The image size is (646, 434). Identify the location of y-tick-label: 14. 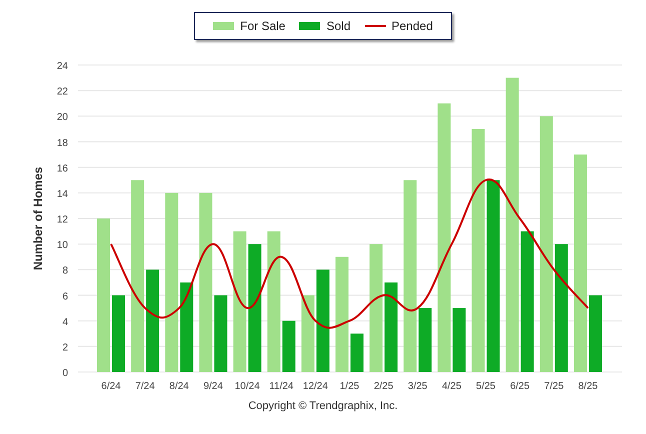
(62, 194).